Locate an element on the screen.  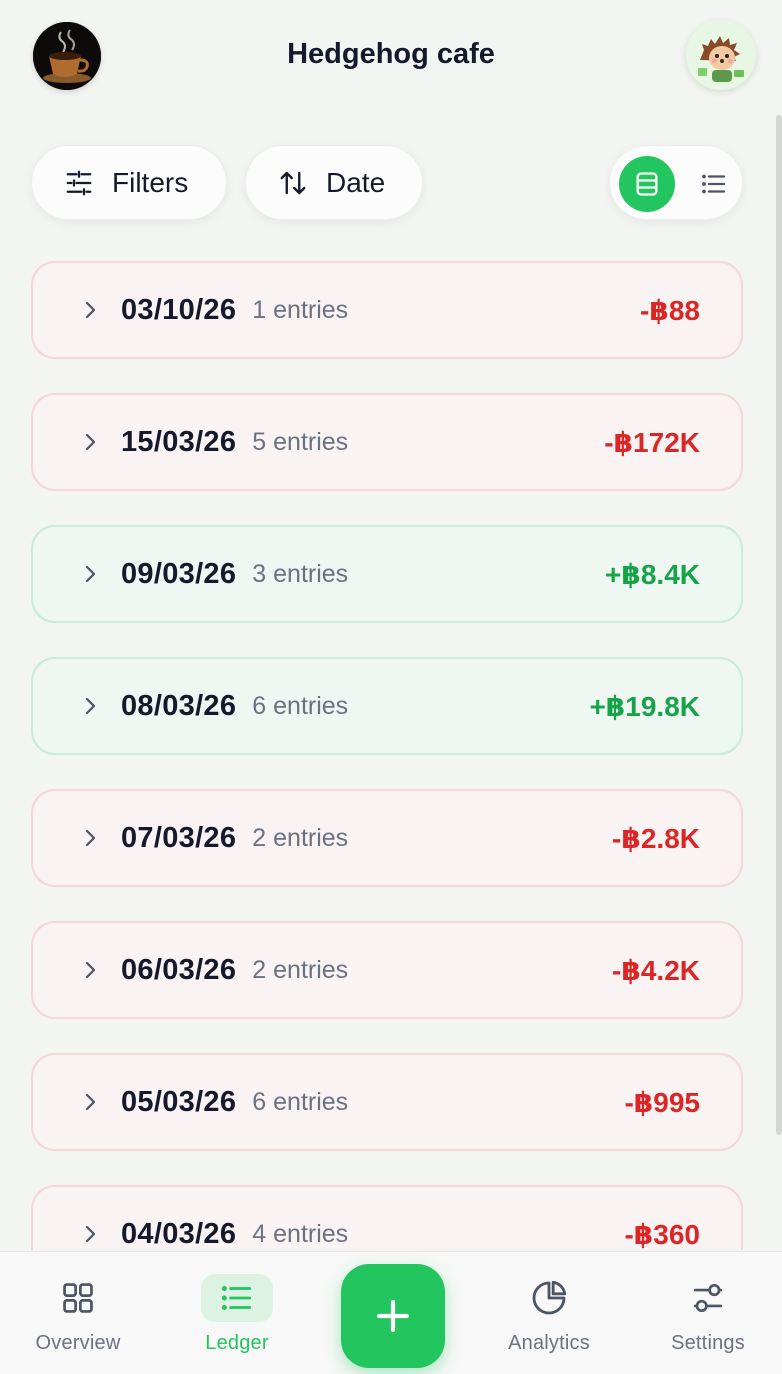
sort-label: Date is located at coordinates (356, 182).